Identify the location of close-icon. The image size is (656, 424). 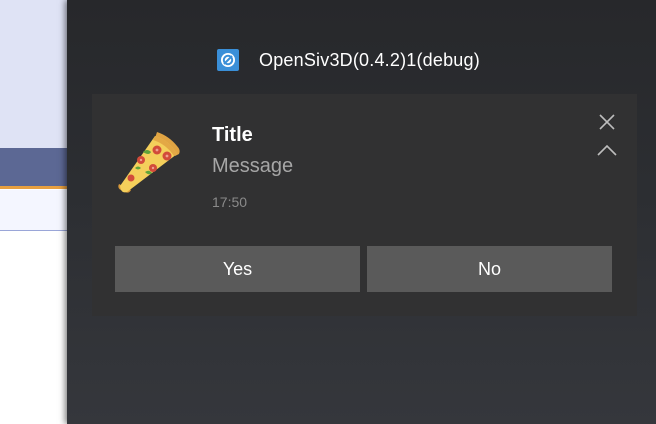
(607, 122).